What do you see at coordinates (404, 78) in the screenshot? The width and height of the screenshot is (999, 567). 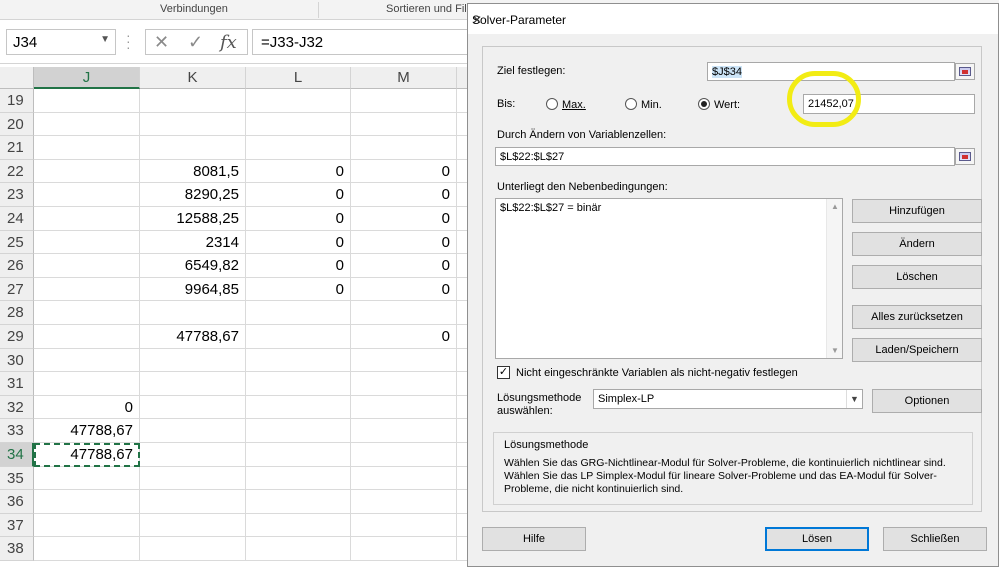 I see `column-header-m: M` at bounding box center [404, 78].